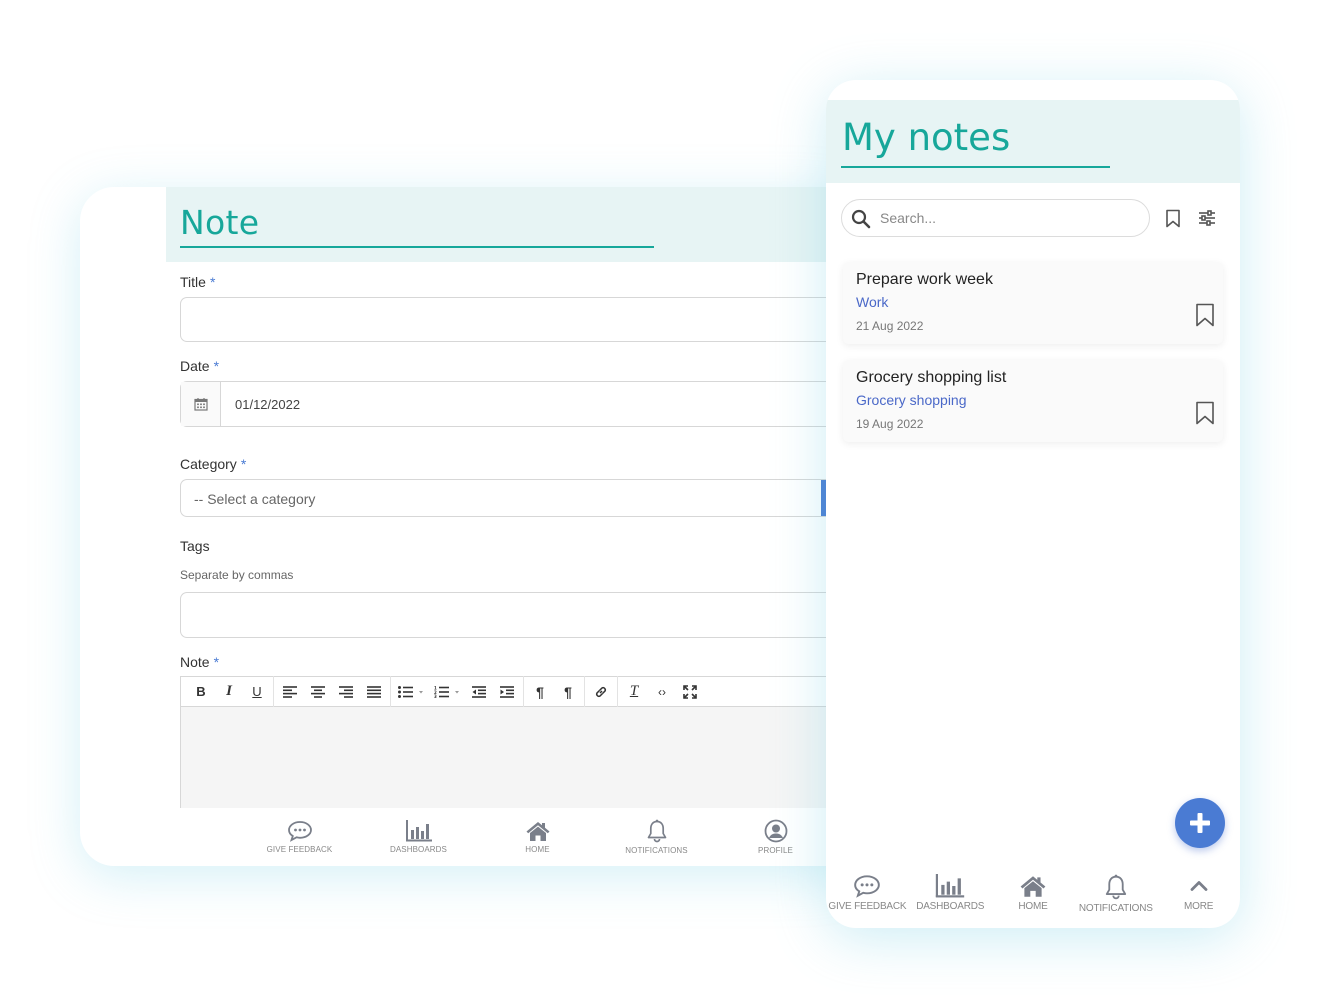 The width and height of the screenshot is (1320, 1008). I want to click on clear-format-icon: T, so click(634, 692).